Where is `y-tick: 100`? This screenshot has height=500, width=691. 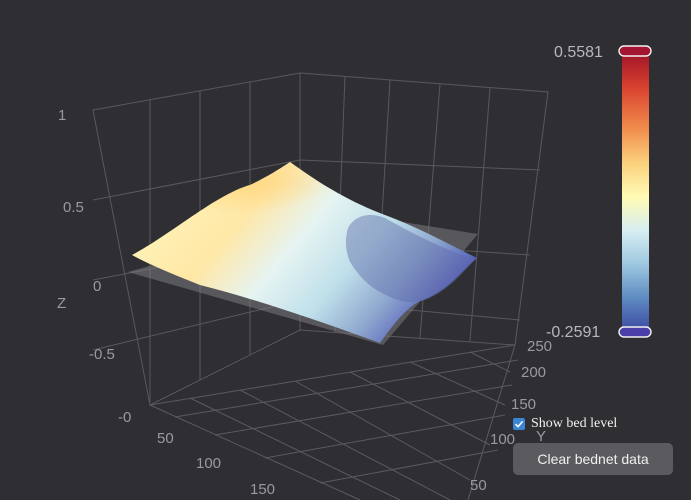 y-tick: 100 is located at coordinates (502, 439).